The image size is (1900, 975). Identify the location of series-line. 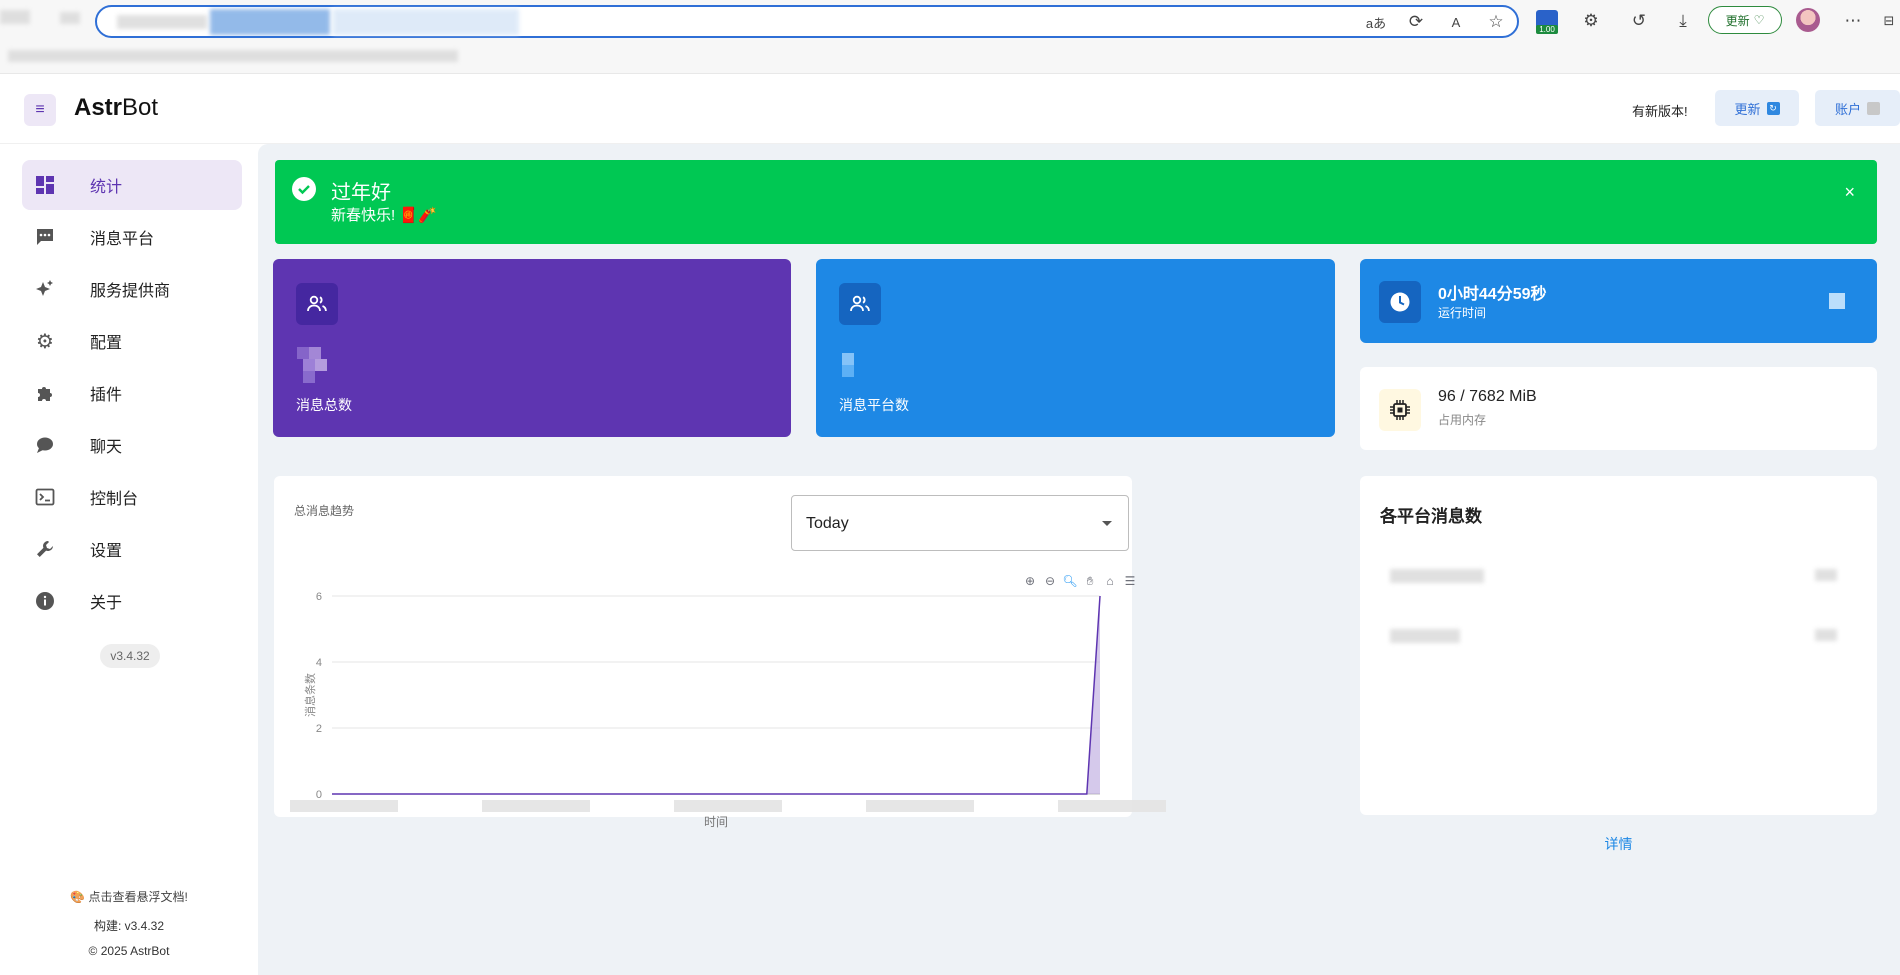
(716, 695).